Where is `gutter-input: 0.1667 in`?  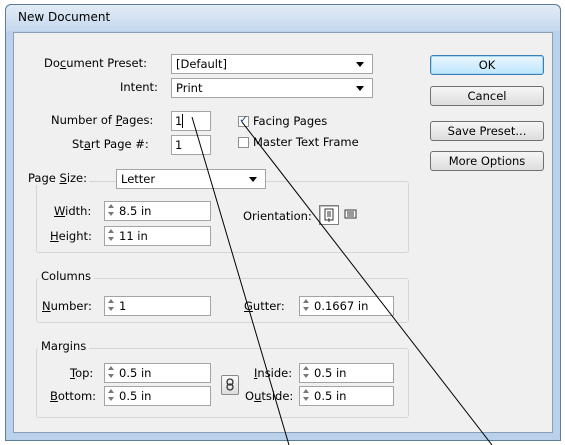
gutter-input: 0.1667 in is located at coordinates (346, 306).